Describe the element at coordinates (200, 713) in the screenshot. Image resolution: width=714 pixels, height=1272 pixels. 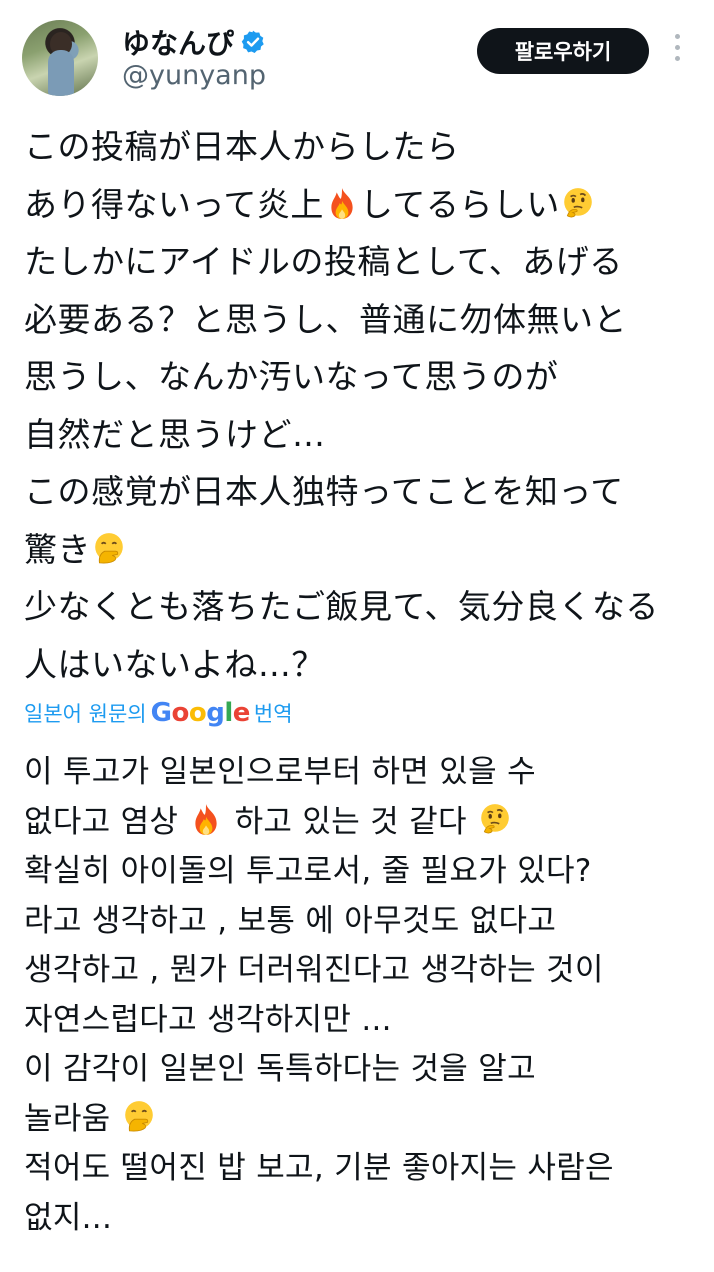
I see `google-logo: Google` at that location.